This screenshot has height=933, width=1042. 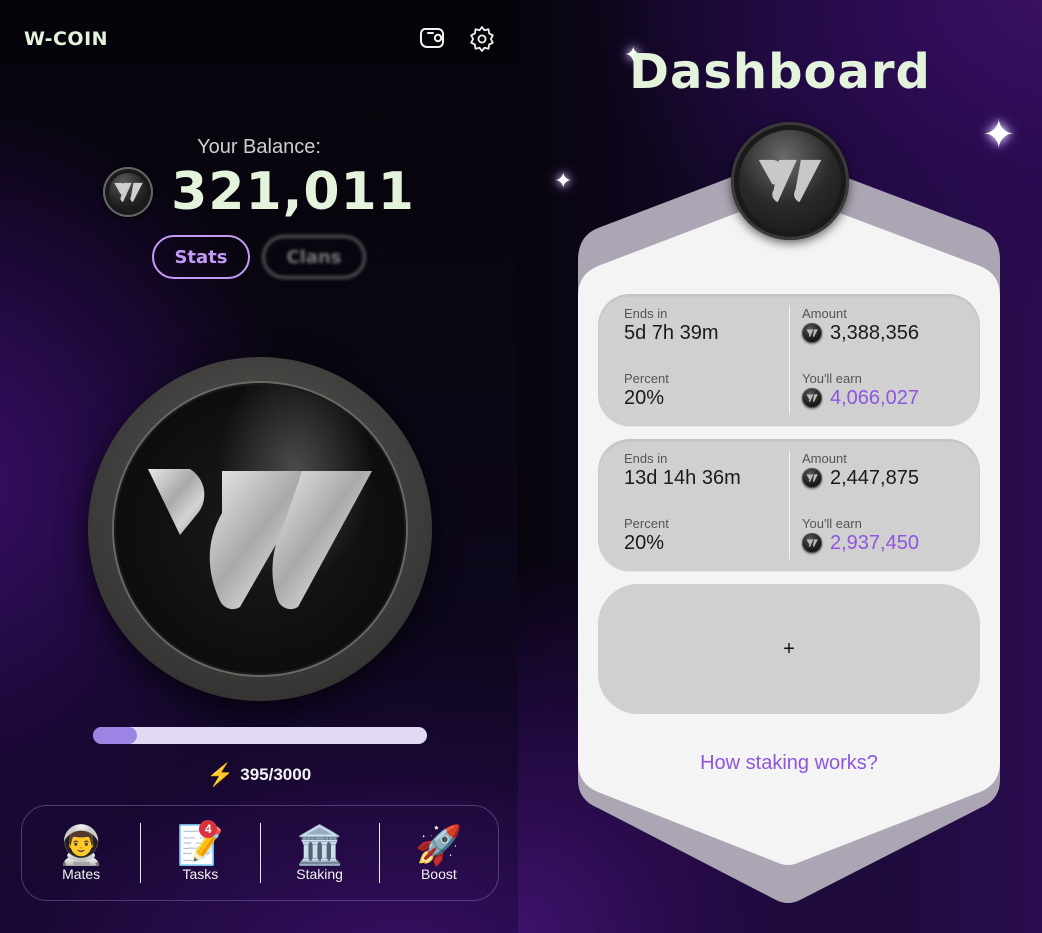 I want to click on energy-value: 395/3000, so click(x=276, y=774).